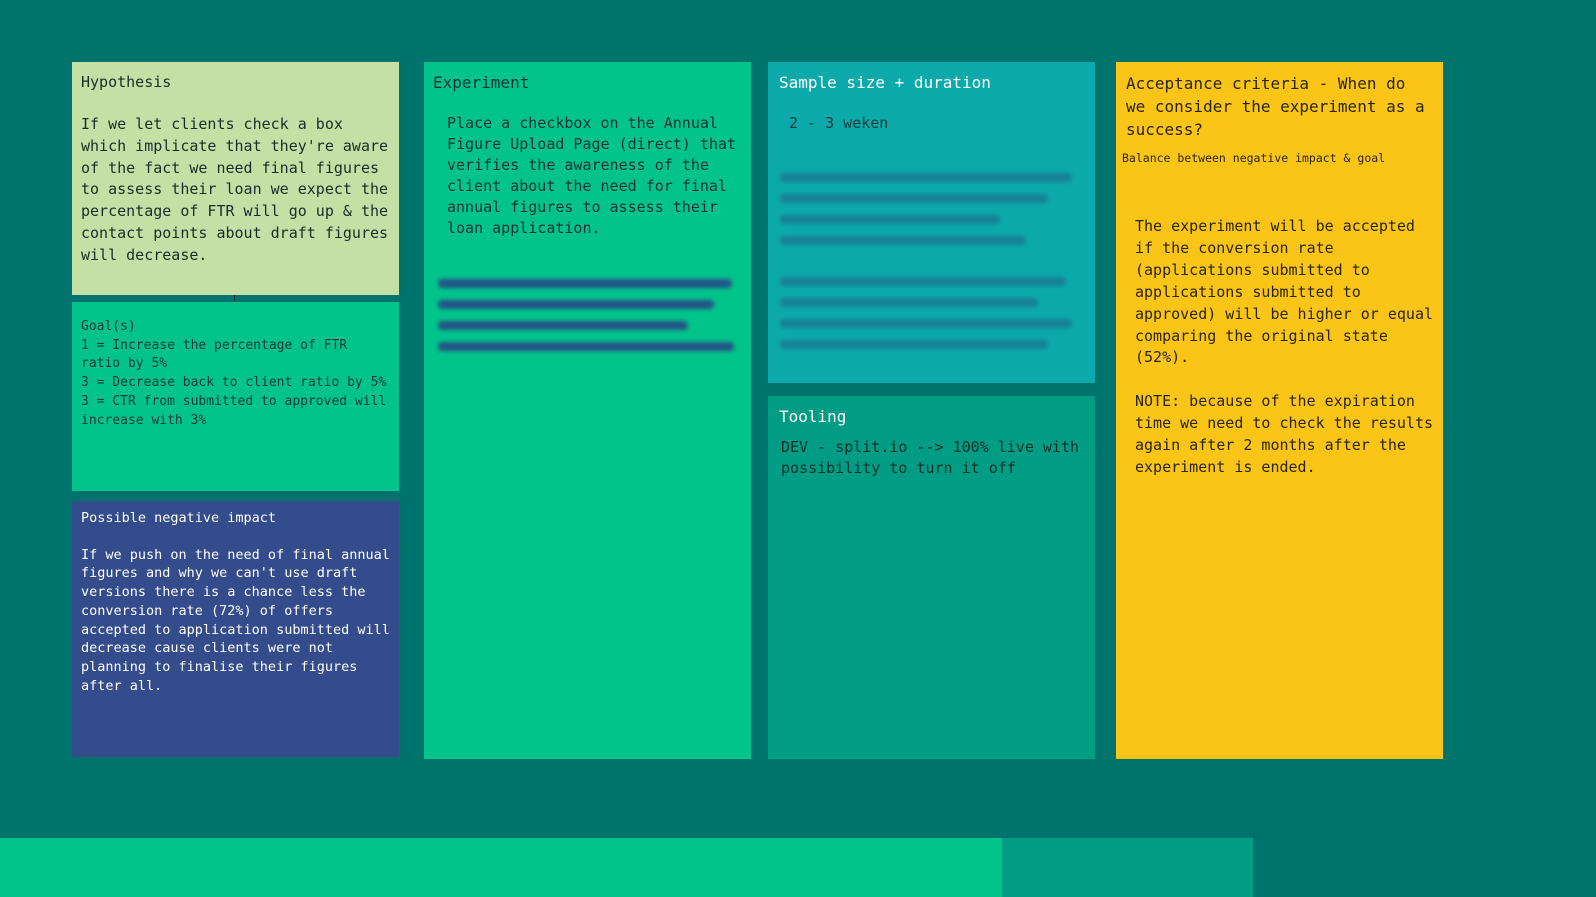 Image resolution: width=1596 pixels, height=897 pixels. I want to click on bottom-panel-teal, so click(1348, 867).